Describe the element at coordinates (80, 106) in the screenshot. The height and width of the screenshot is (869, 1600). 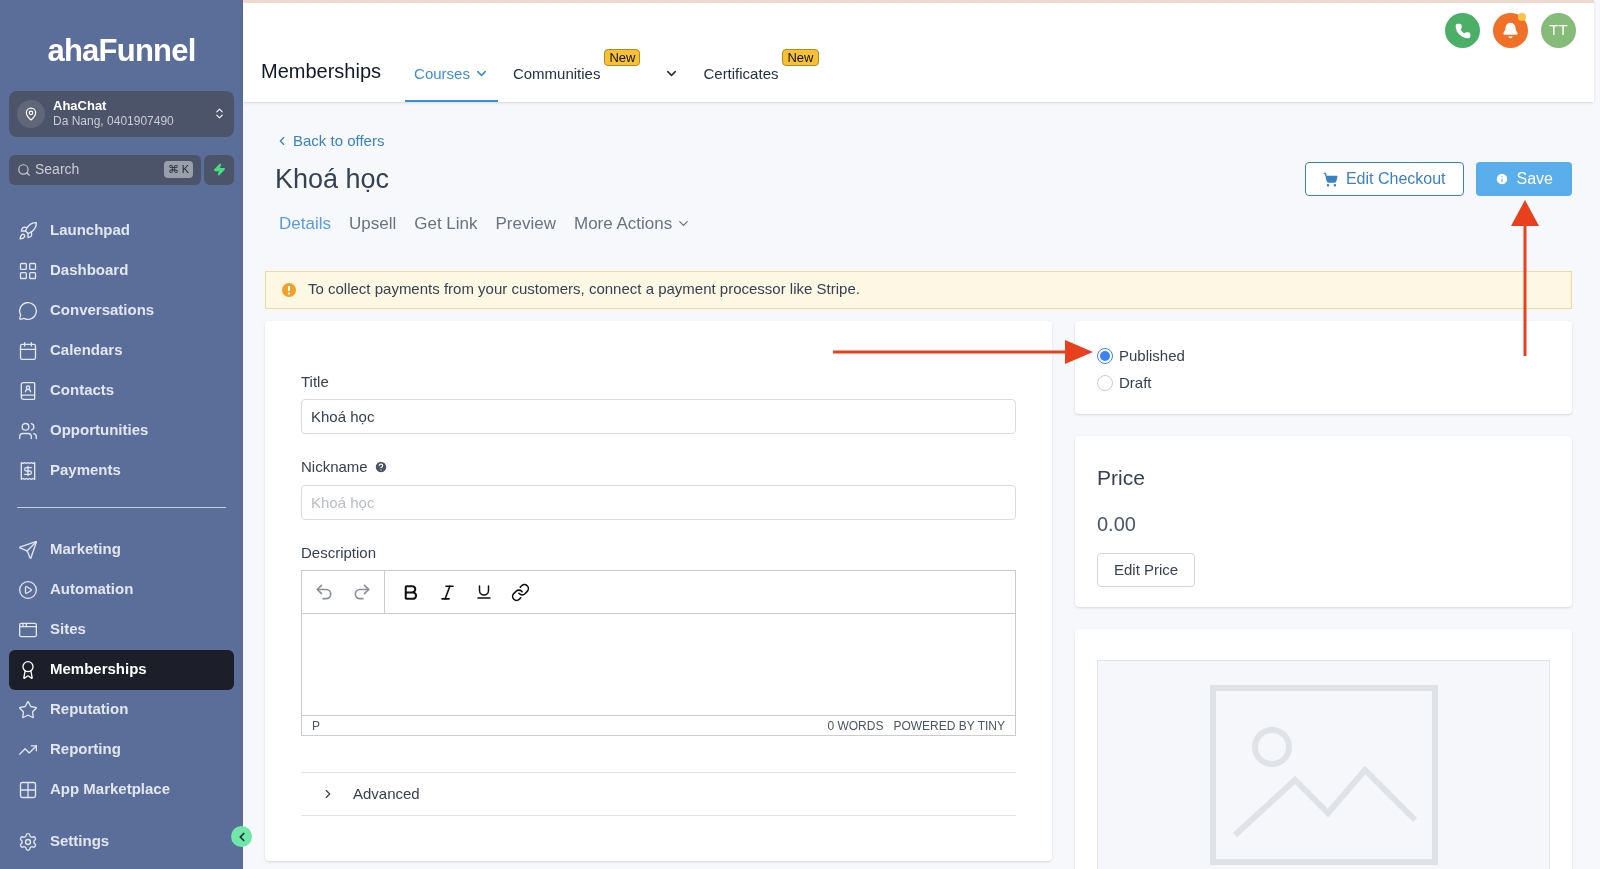
I see `account-name: AhaChat` at that location.